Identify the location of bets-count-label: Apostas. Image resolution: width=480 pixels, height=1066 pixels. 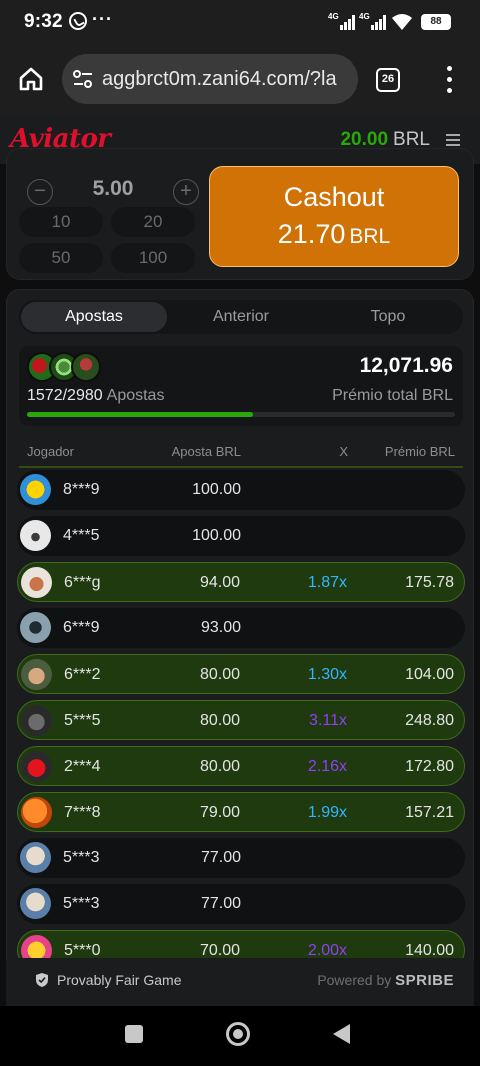
(135, 395).